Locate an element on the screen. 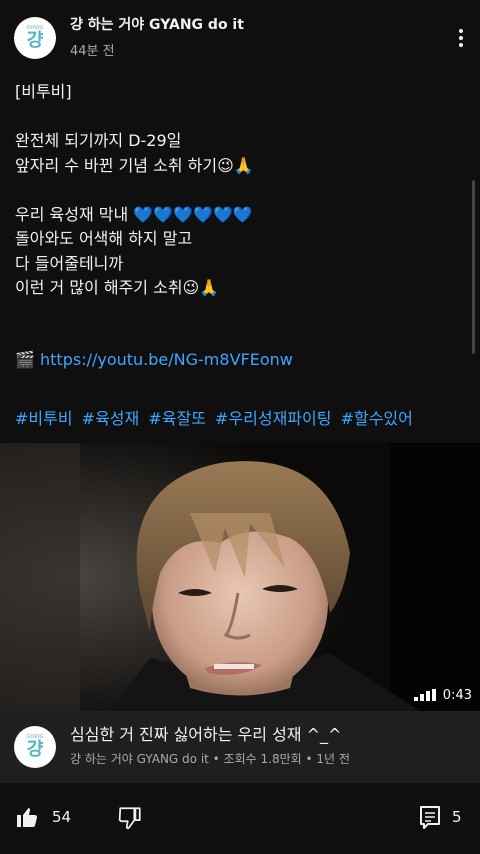  hashtag: #할수있어 is located at coordinates (377, 418).